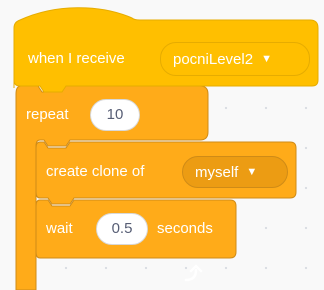  Describe the element at coordinates (95, 171) in the screenshot. I see `create-clone-label: create clone of` at that location.